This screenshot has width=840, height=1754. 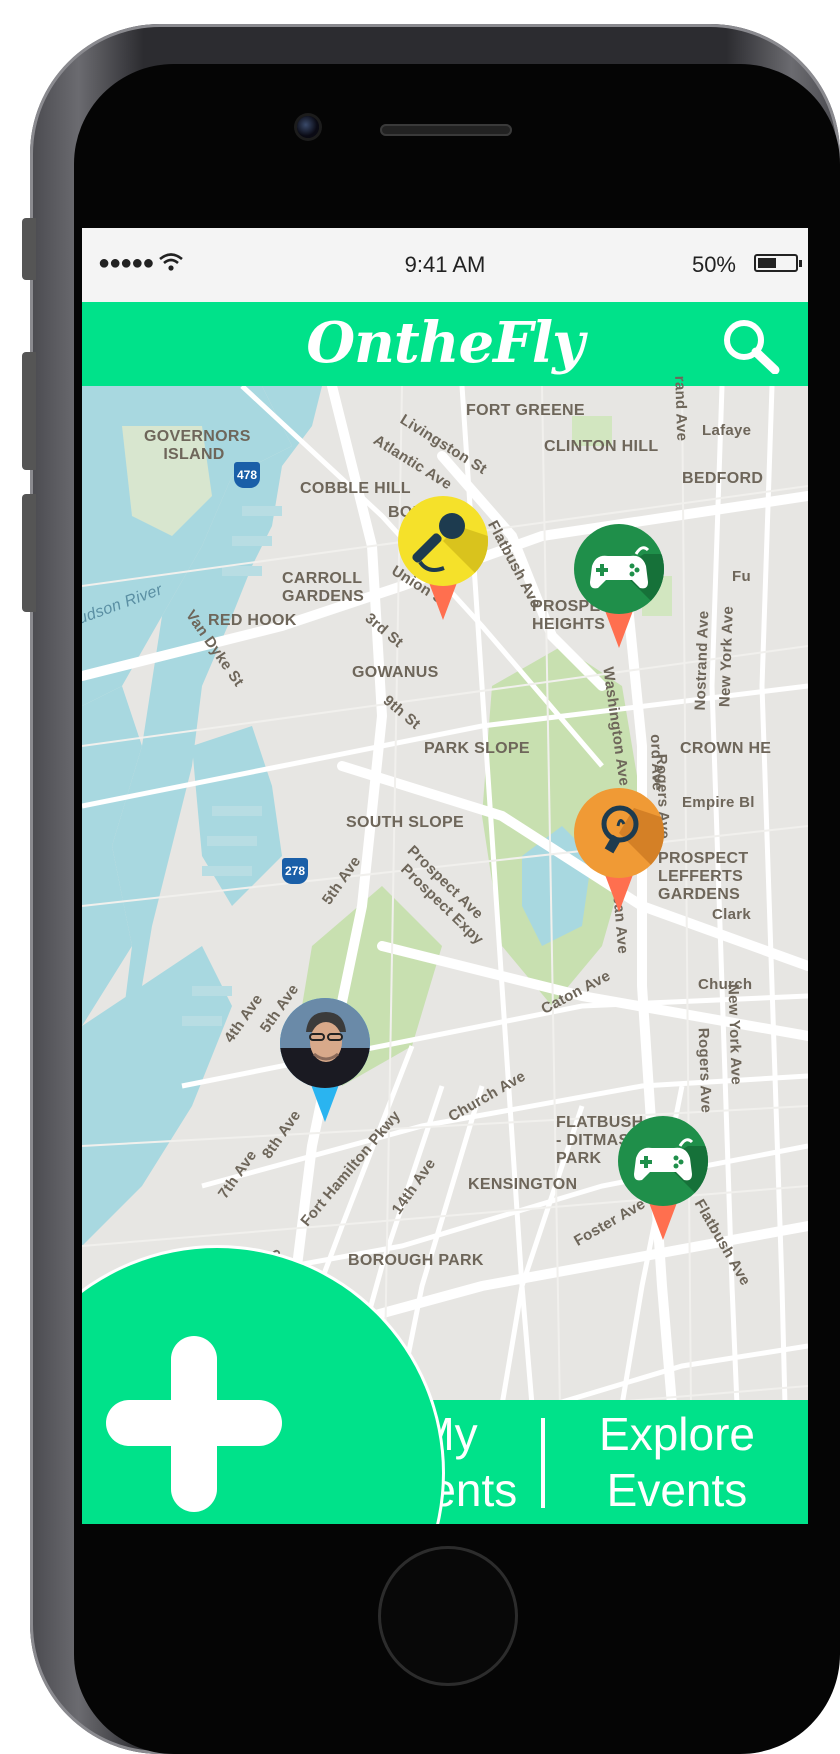 What do you see at coordinates (723, 478) in the screenshot?
I see `map-label-bedford: BEDFORD` at bounding box center [723, 478].